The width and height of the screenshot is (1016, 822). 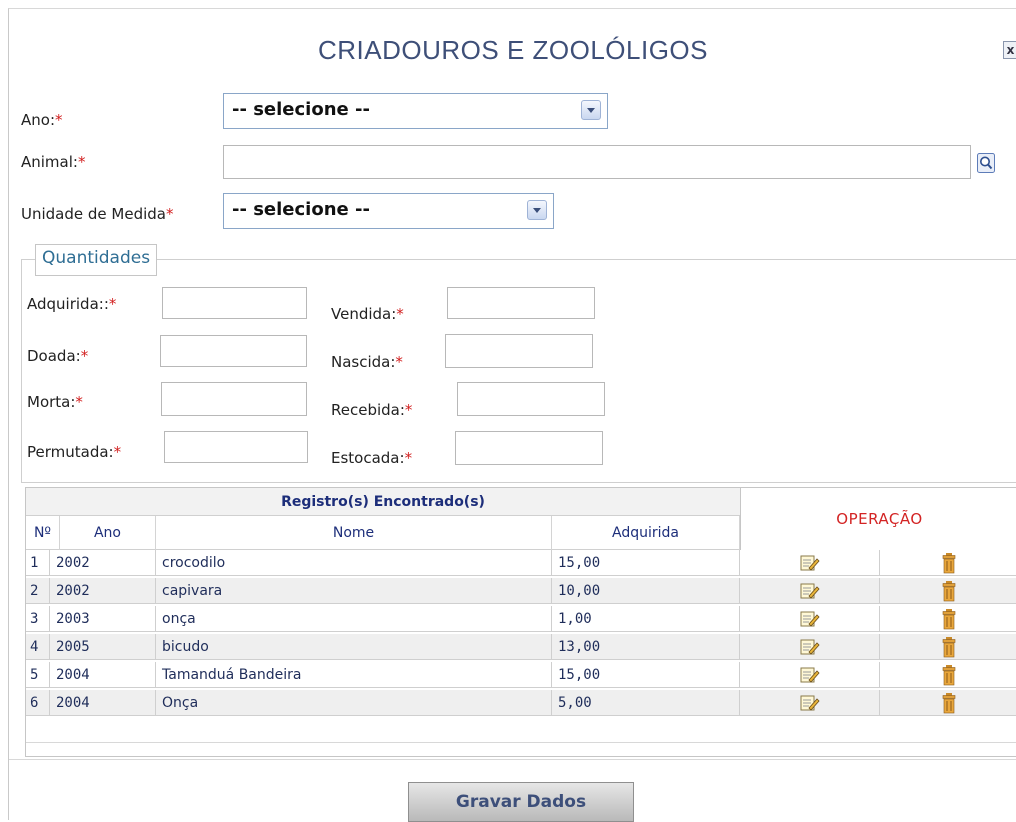 I want to click on permutada-input, so click(x=236, y=447).